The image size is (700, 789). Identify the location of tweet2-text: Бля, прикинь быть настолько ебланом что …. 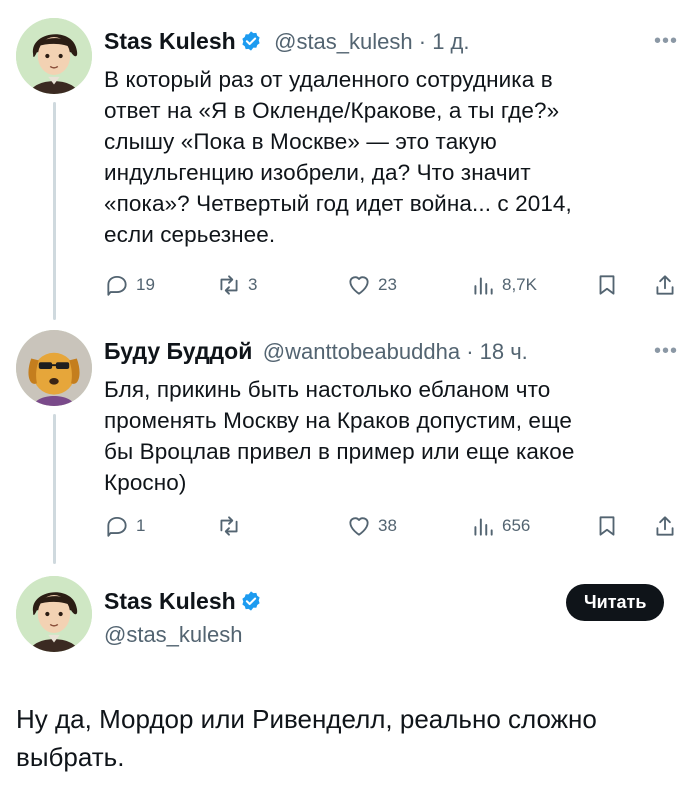
(394, 436).